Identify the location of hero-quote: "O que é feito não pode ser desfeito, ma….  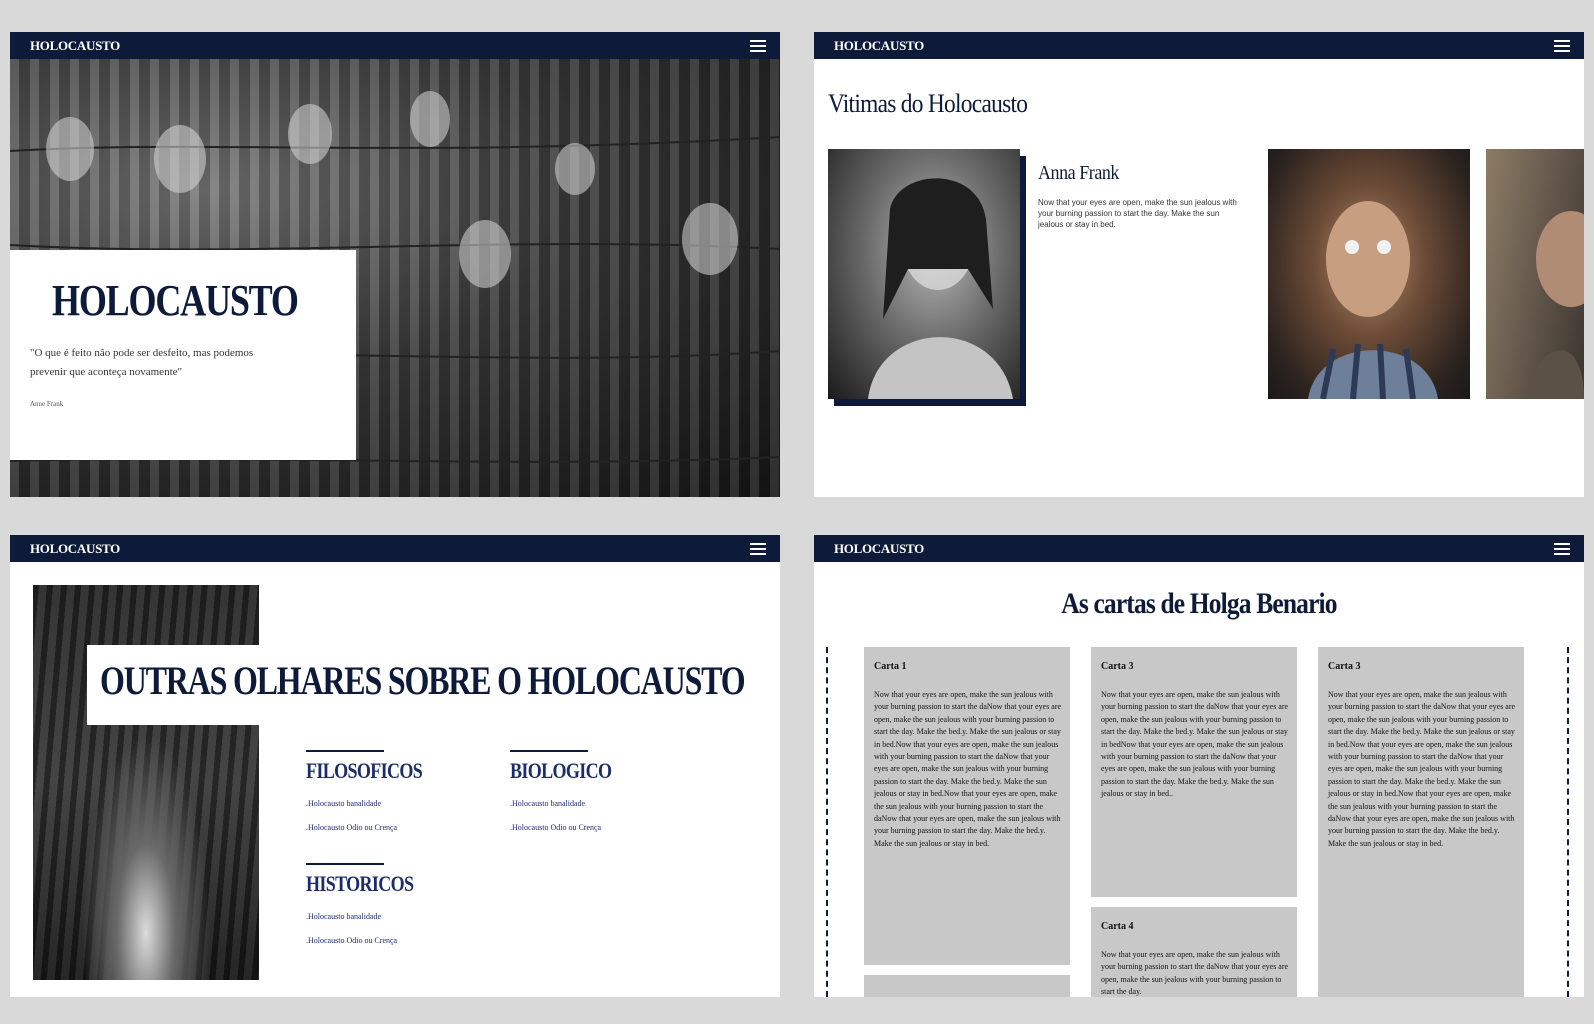
(142, 362).